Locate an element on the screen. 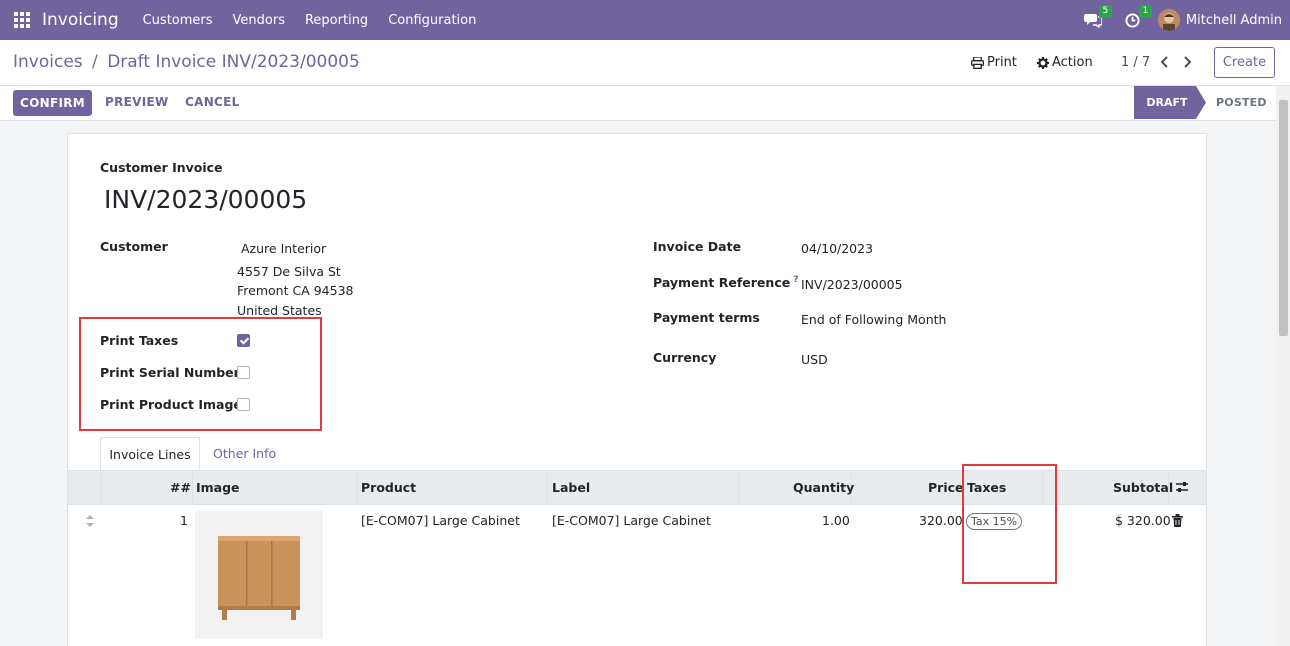 This screenshot has width=1290, height=646. address-line-2: Fremont CA 94538 is located at coordinates (295, 290).